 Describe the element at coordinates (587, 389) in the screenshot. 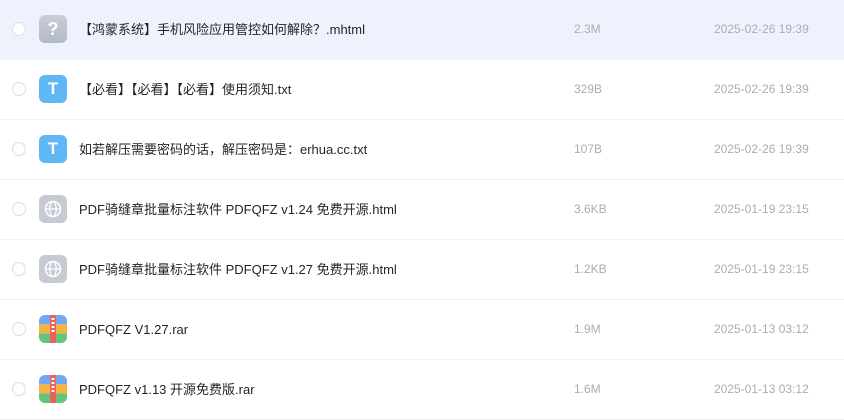

I see `file-size: 1.6M` at that location.